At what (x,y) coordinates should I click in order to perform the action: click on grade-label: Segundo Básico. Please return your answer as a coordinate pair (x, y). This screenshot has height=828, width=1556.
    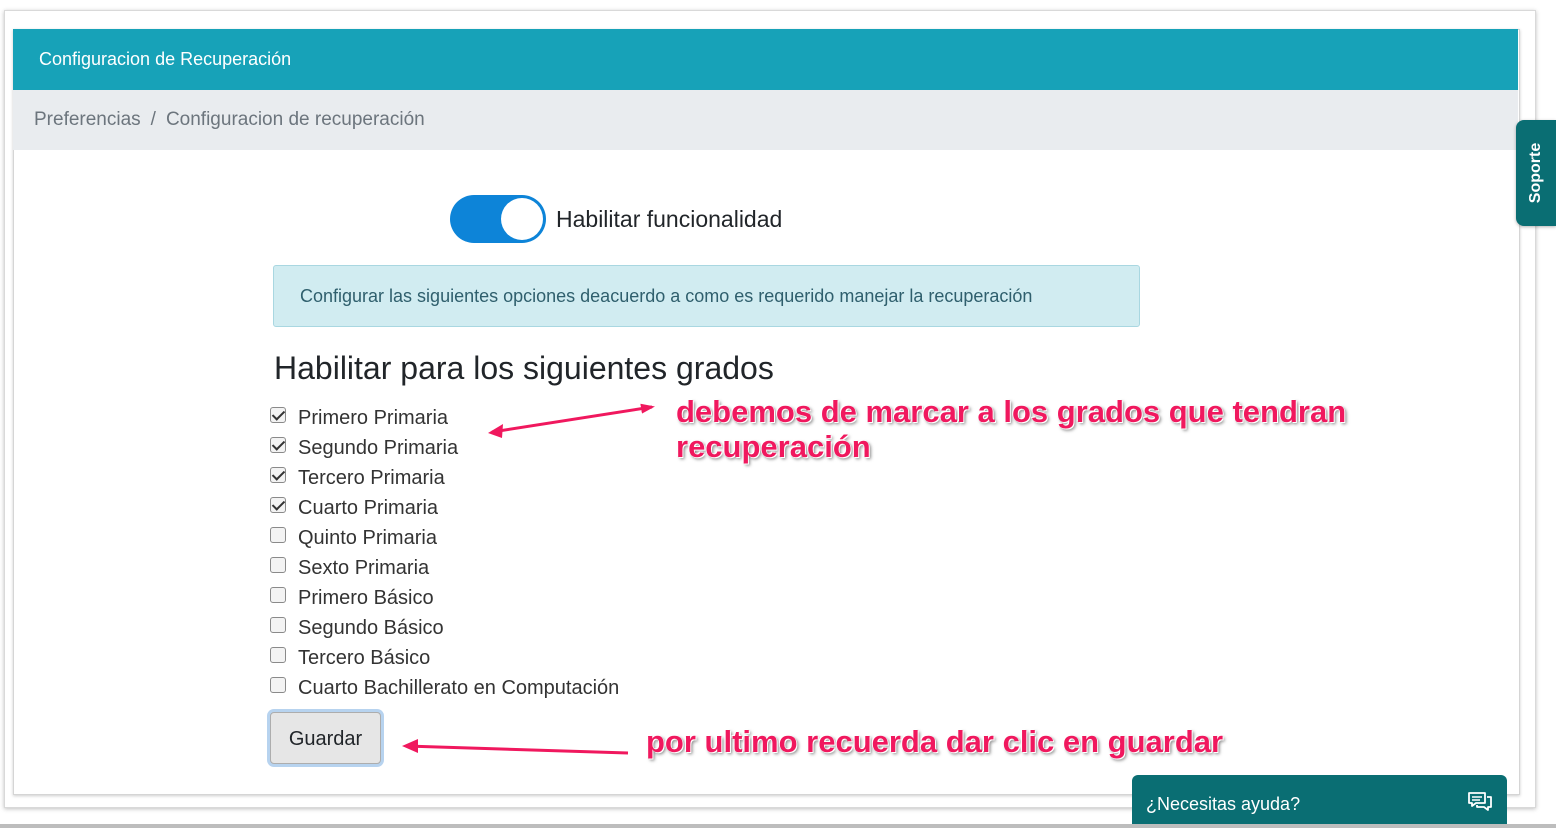
    Looking at the image, I should click on (371, 627).